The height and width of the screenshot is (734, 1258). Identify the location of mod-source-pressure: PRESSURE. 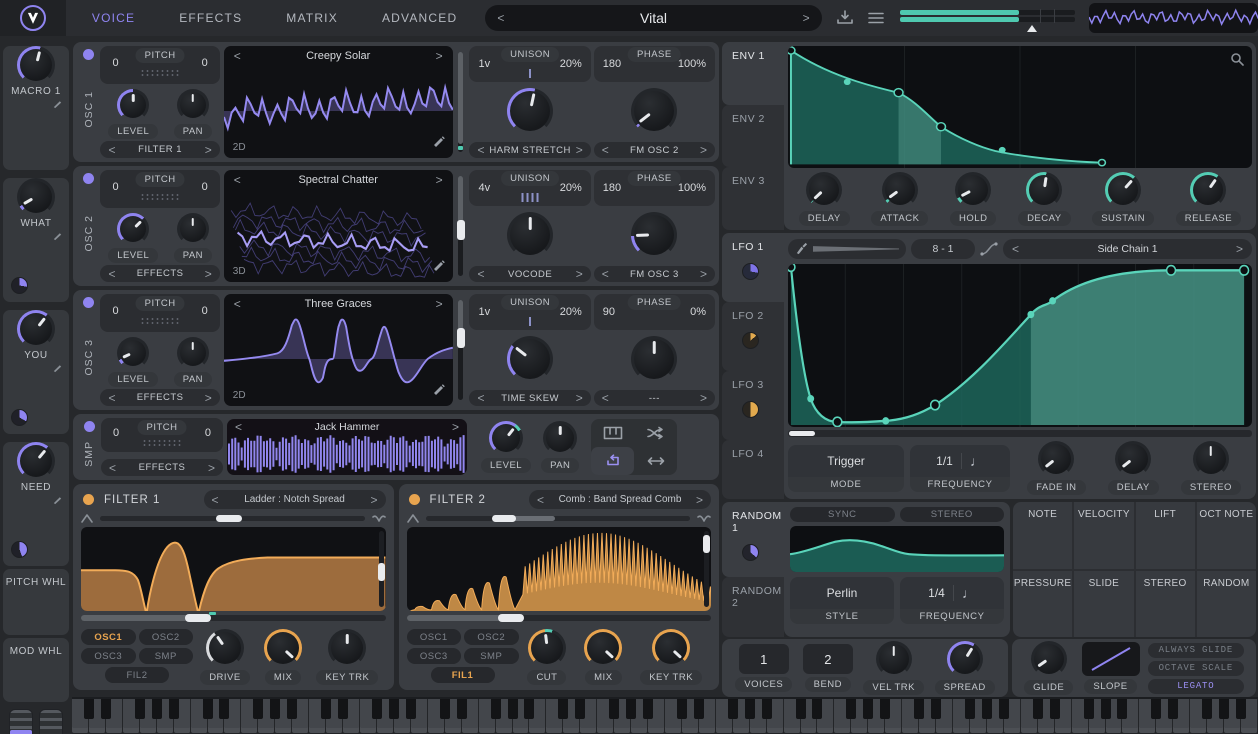
(1043, 603).